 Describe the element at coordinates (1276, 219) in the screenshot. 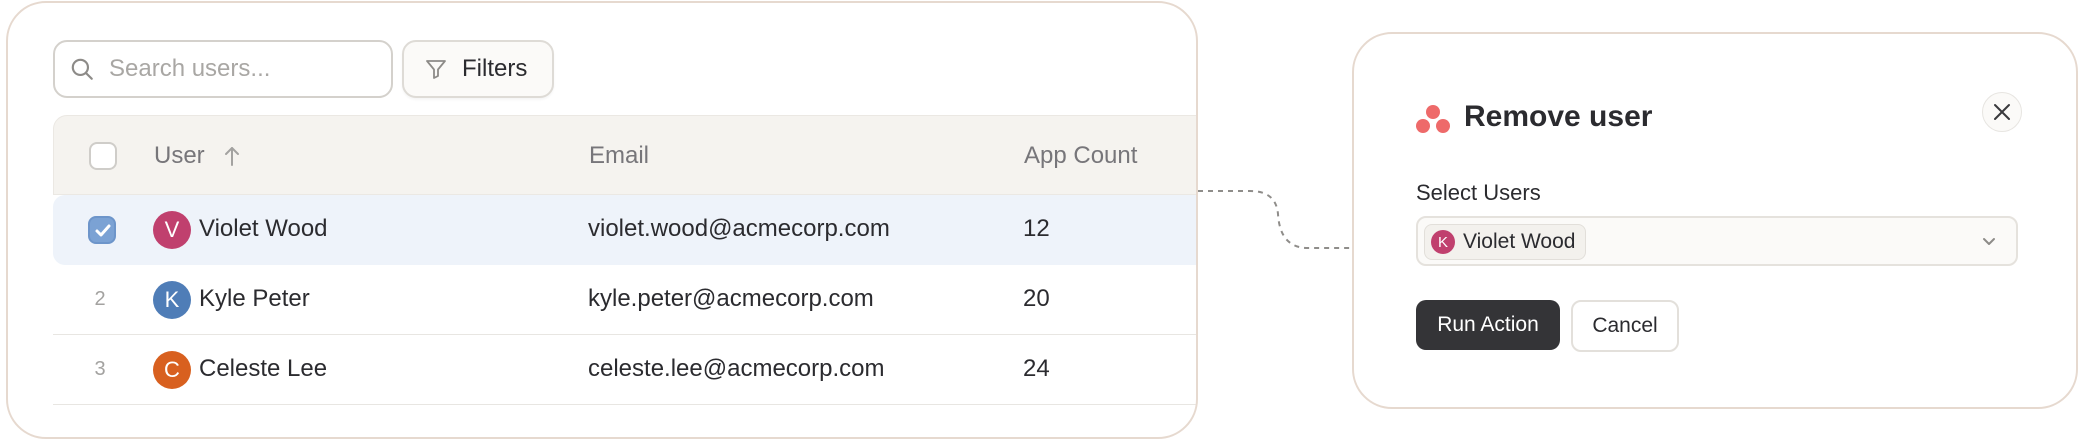

I see `dashed-connector` at that location.